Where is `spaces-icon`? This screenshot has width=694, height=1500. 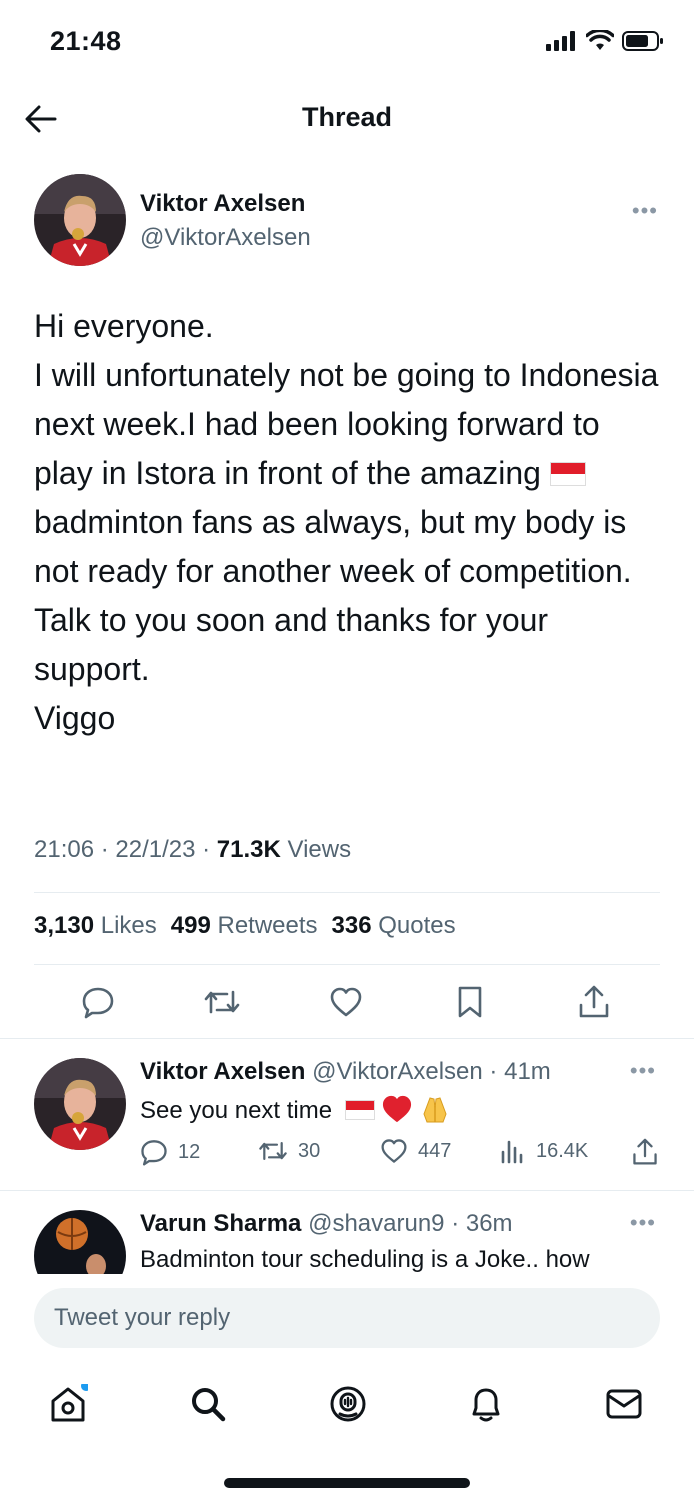
spaces-icon is located at coordinates (348, 1404).